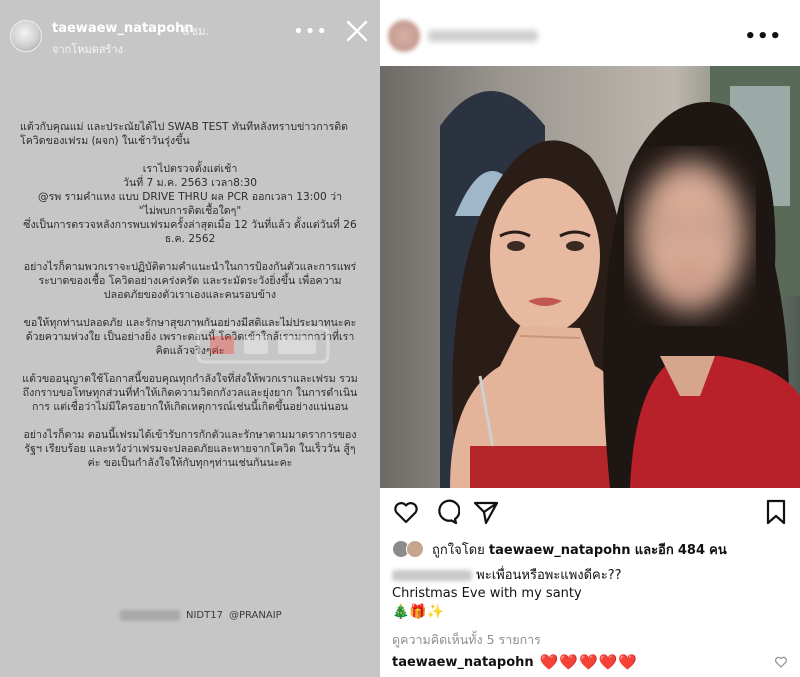 Image resolution: width=800 pixels, height=677 pixels. What do you see at coordinates (123, 28) in the screenshot?
I see `story-username: taewaew_natapohn` at bounding box center [123, 28].